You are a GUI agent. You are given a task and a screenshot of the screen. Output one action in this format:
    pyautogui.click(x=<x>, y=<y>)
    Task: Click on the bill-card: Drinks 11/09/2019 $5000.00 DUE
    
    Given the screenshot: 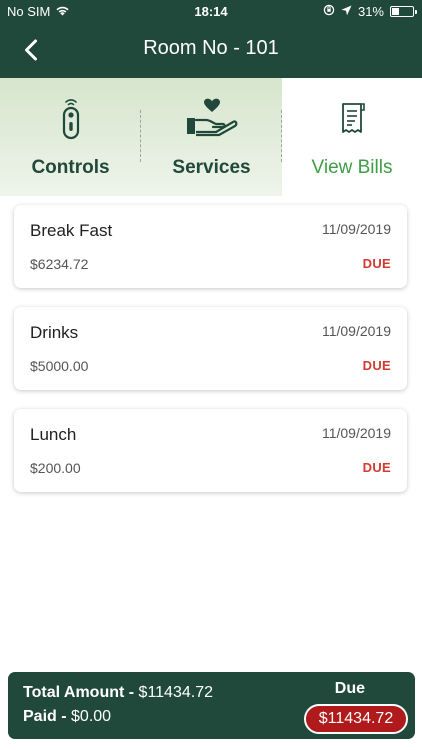 What is the action you would take?
    pyautogui.click(x=210, y=348)
    